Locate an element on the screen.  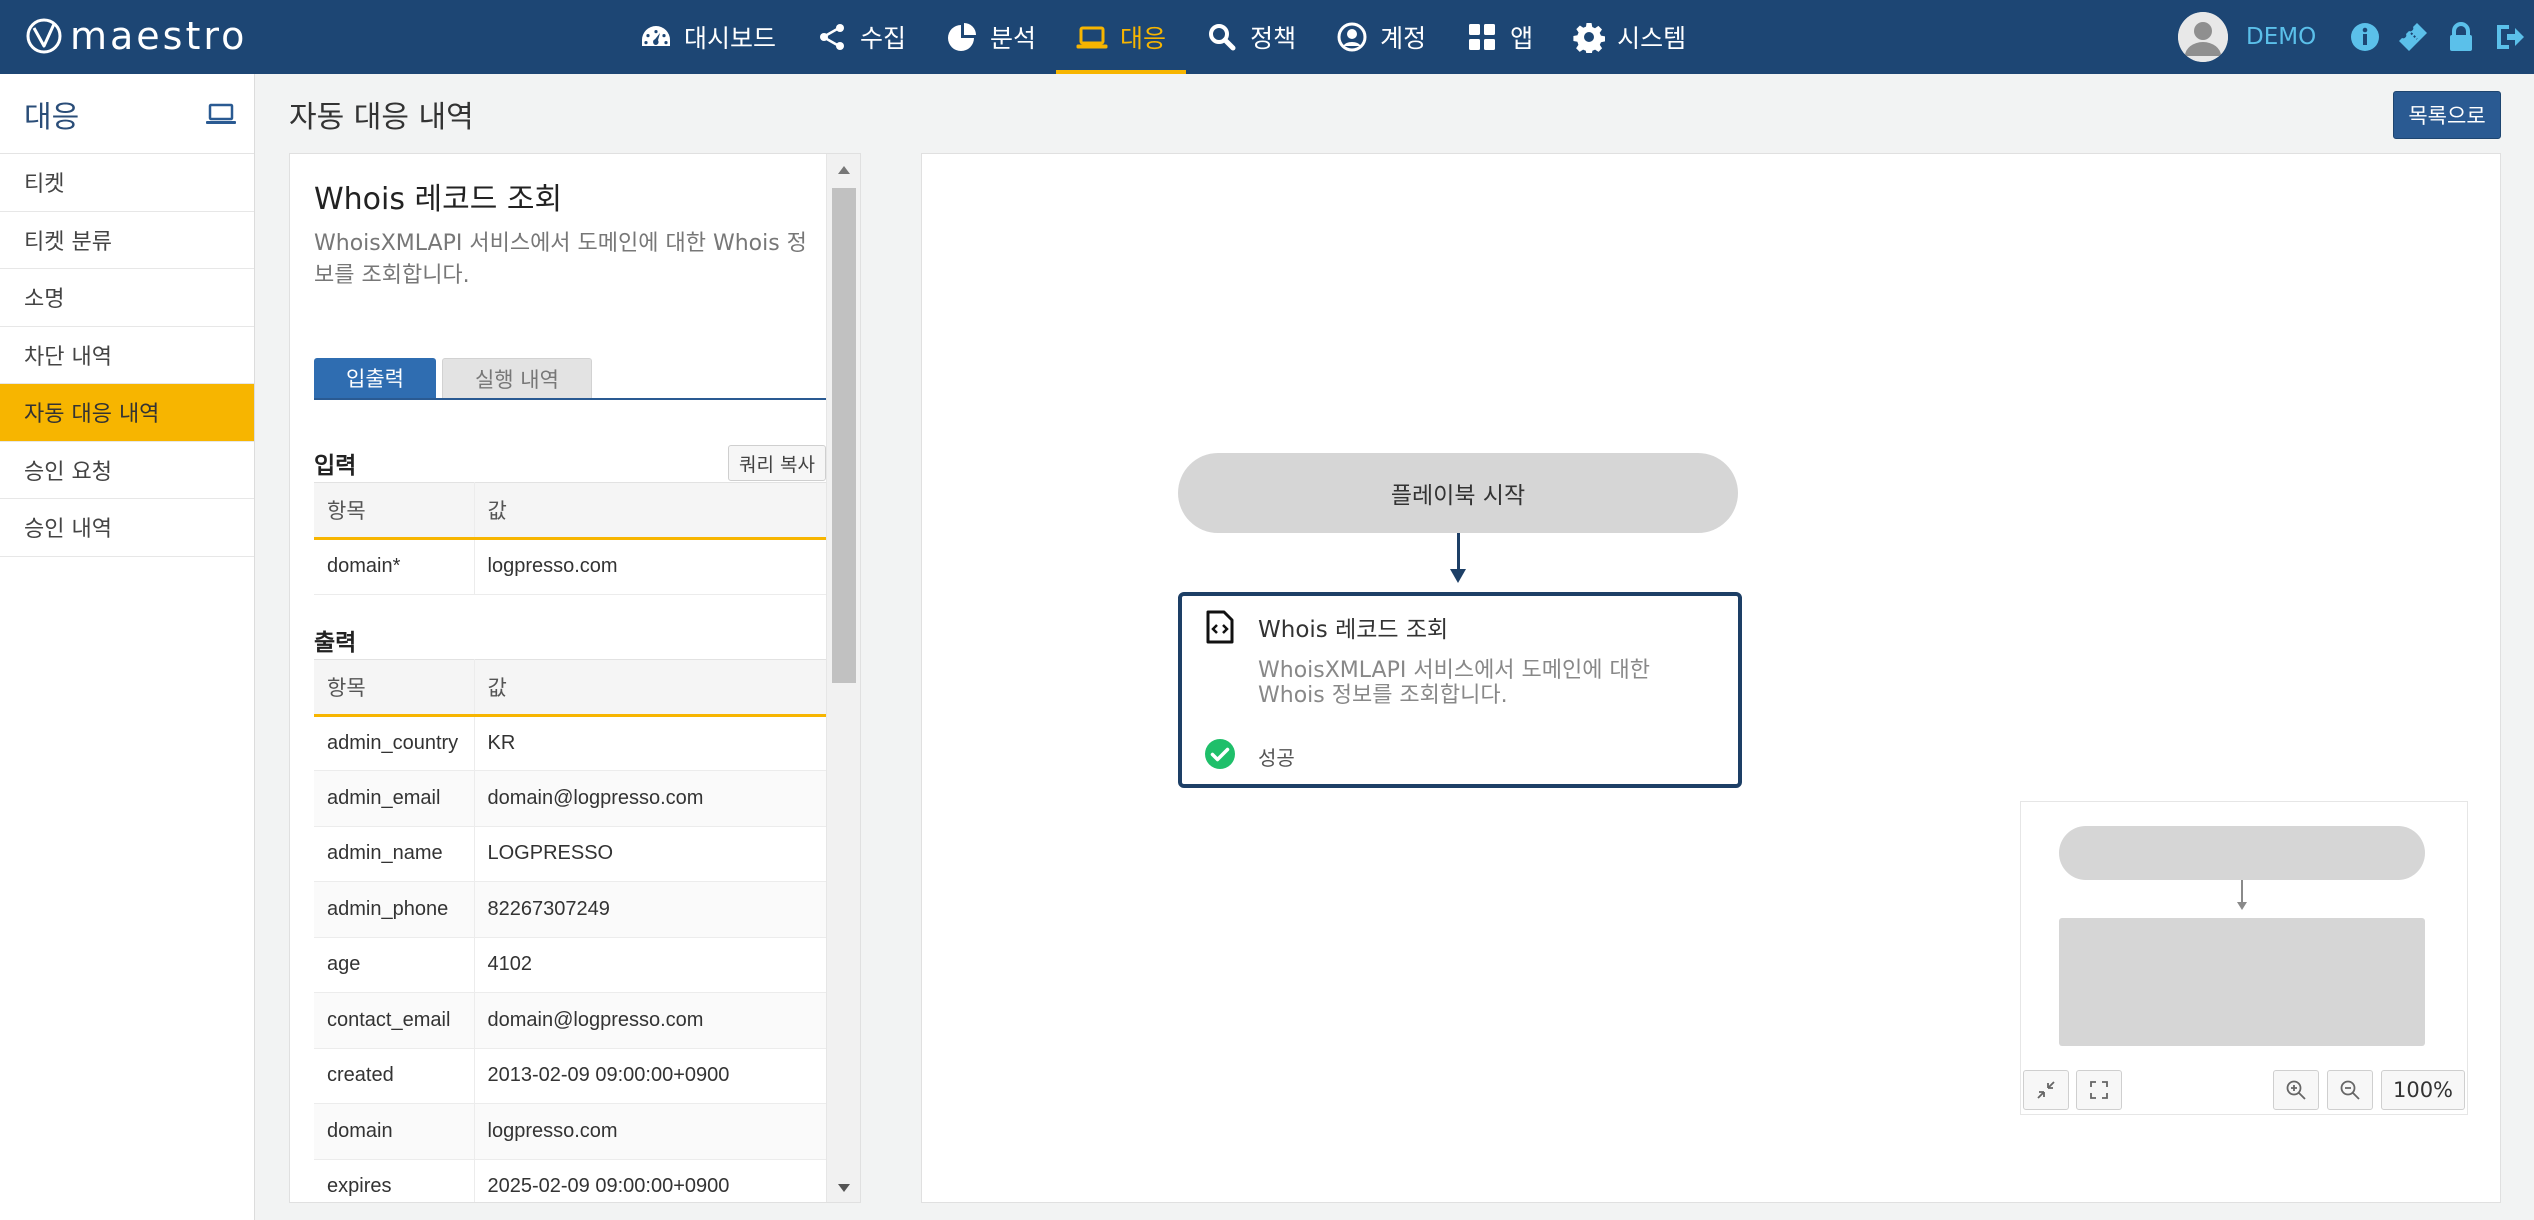
tab-input-output: 입출력 is located at coordinates (375, 378).